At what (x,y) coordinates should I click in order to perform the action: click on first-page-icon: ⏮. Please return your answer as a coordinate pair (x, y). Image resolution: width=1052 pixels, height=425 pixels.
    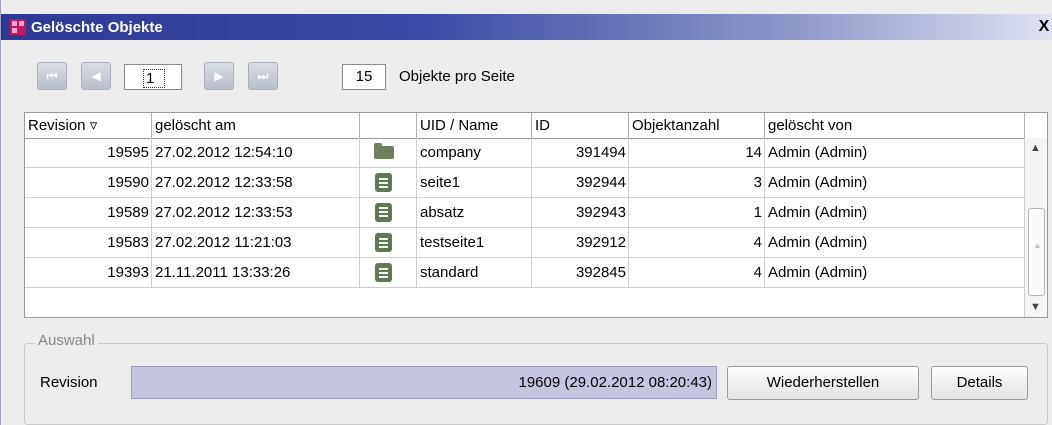
    Looking at the image, I should click on (52, 76).